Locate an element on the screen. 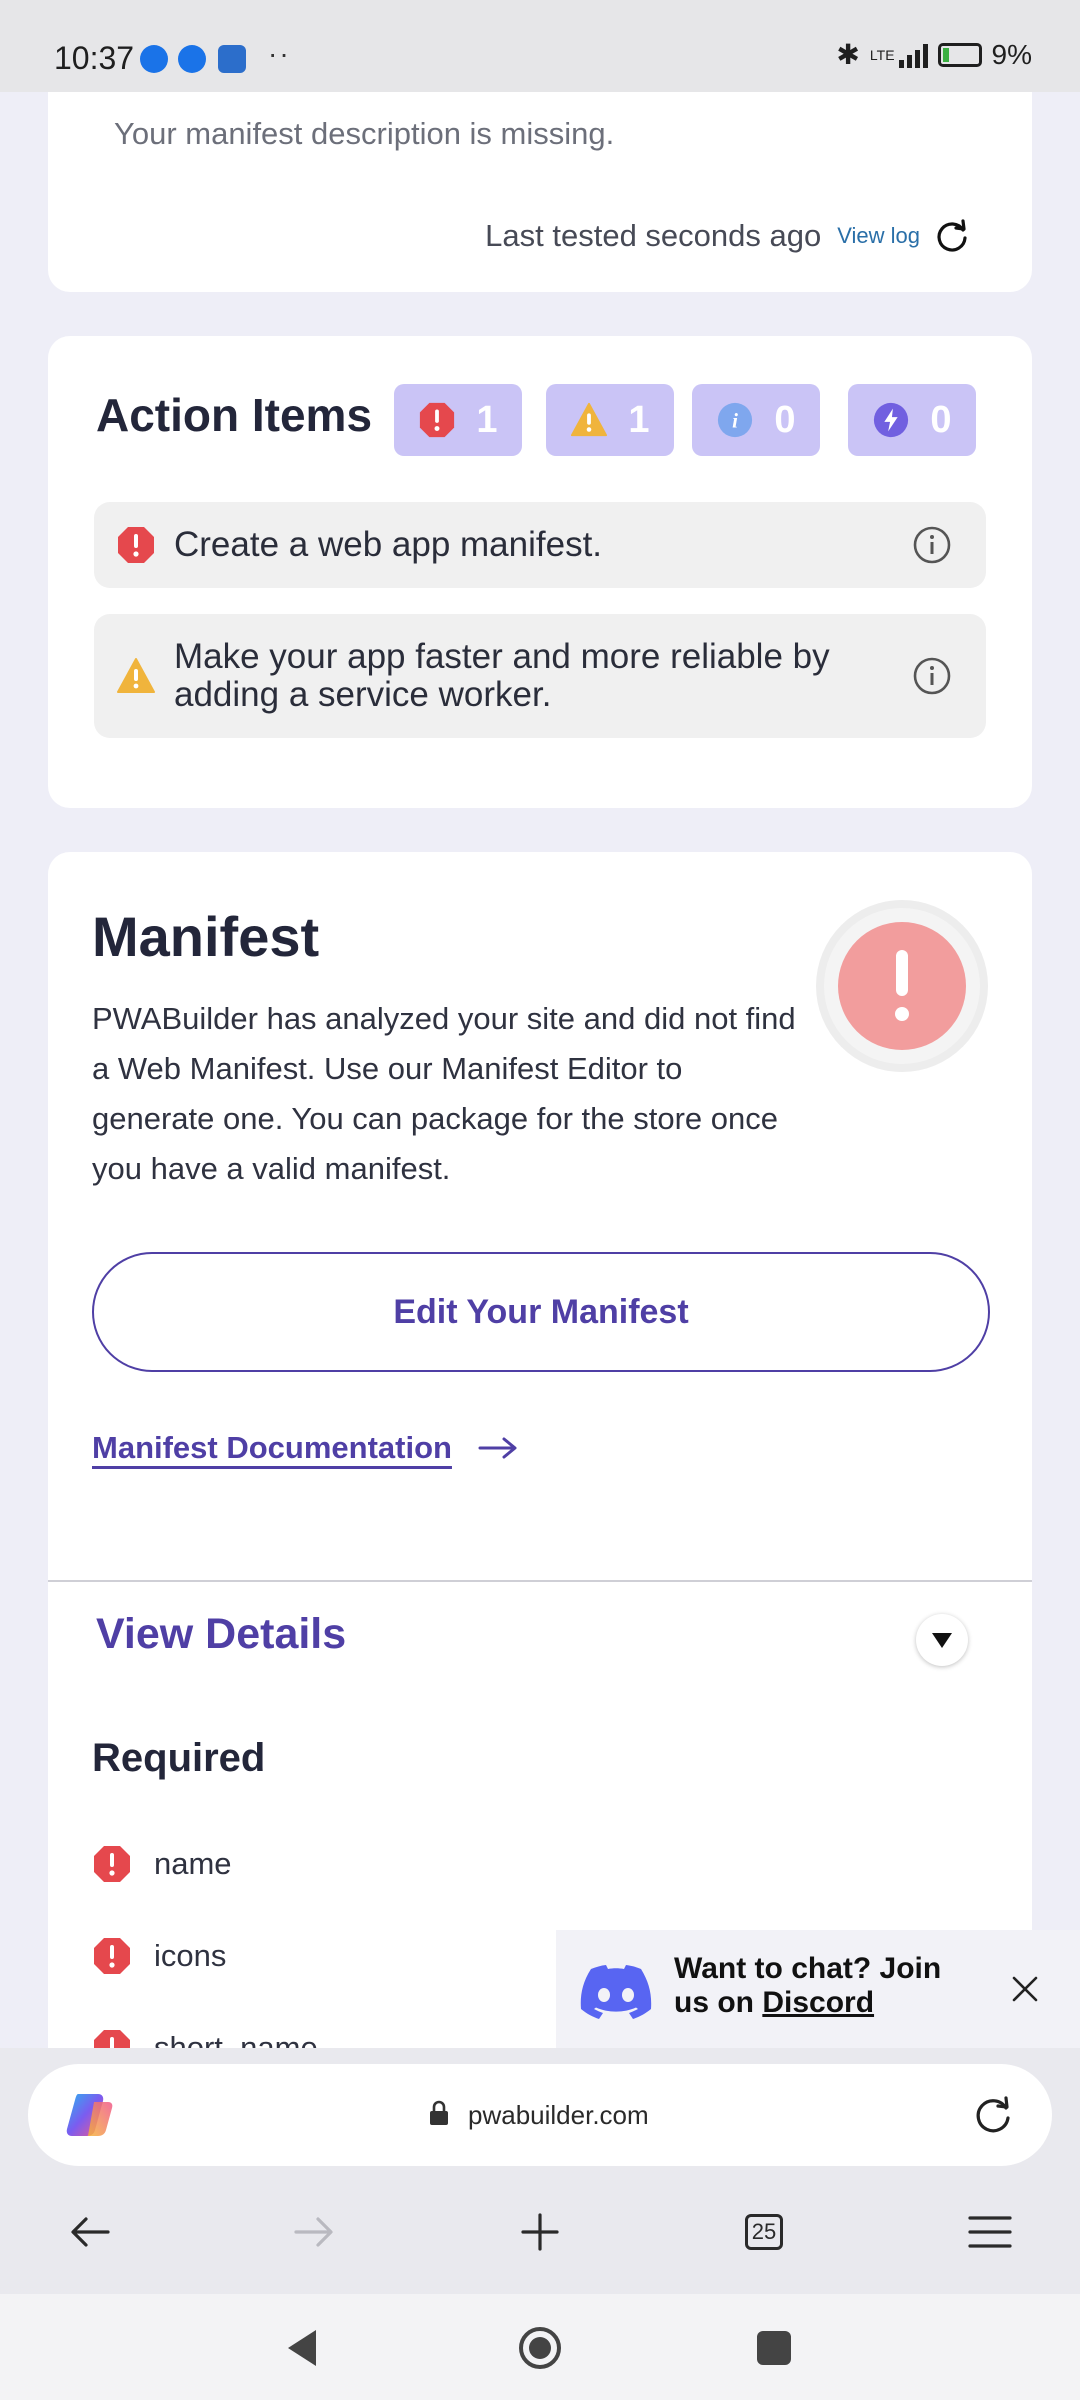 This screenshot has height=2400, width=1080. error-status-icon is located at coordinates (902, 986).